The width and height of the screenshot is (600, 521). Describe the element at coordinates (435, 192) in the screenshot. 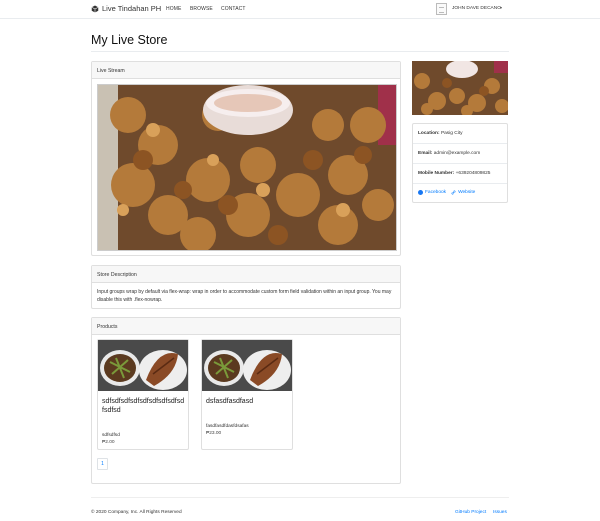

I see `facebook-link: Facebook` at that location.